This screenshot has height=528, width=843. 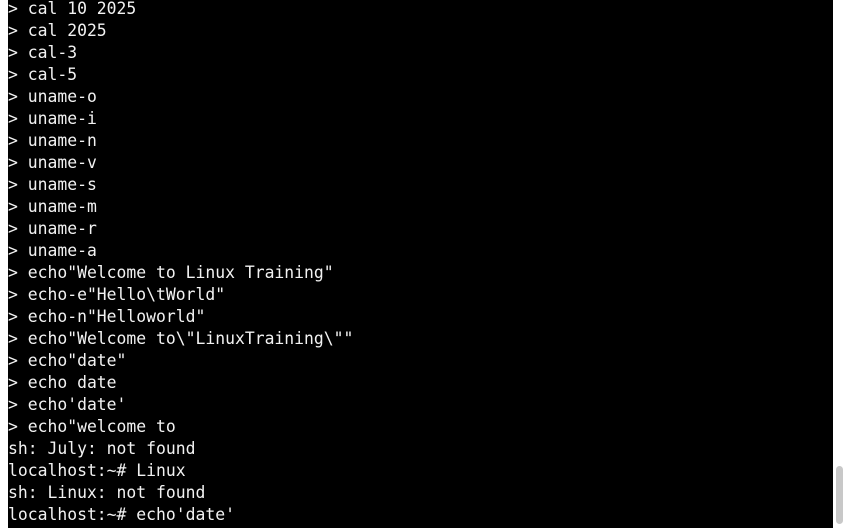 I want to click on scrollbar-track, so click(x=838, y=264).